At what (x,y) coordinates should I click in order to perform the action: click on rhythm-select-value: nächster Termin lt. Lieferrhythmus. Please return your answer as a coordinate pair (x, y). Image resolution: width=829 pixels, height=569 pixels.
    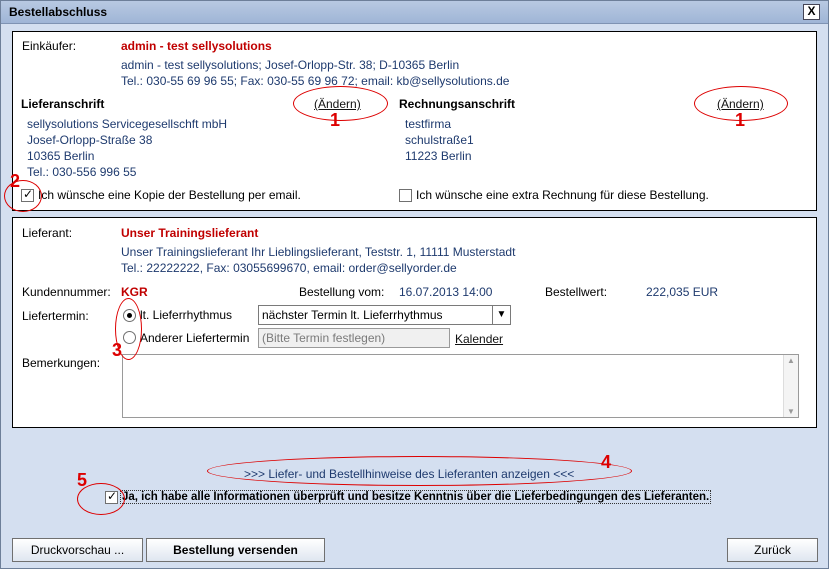
    Looking at the image, I should click on (352, 315).